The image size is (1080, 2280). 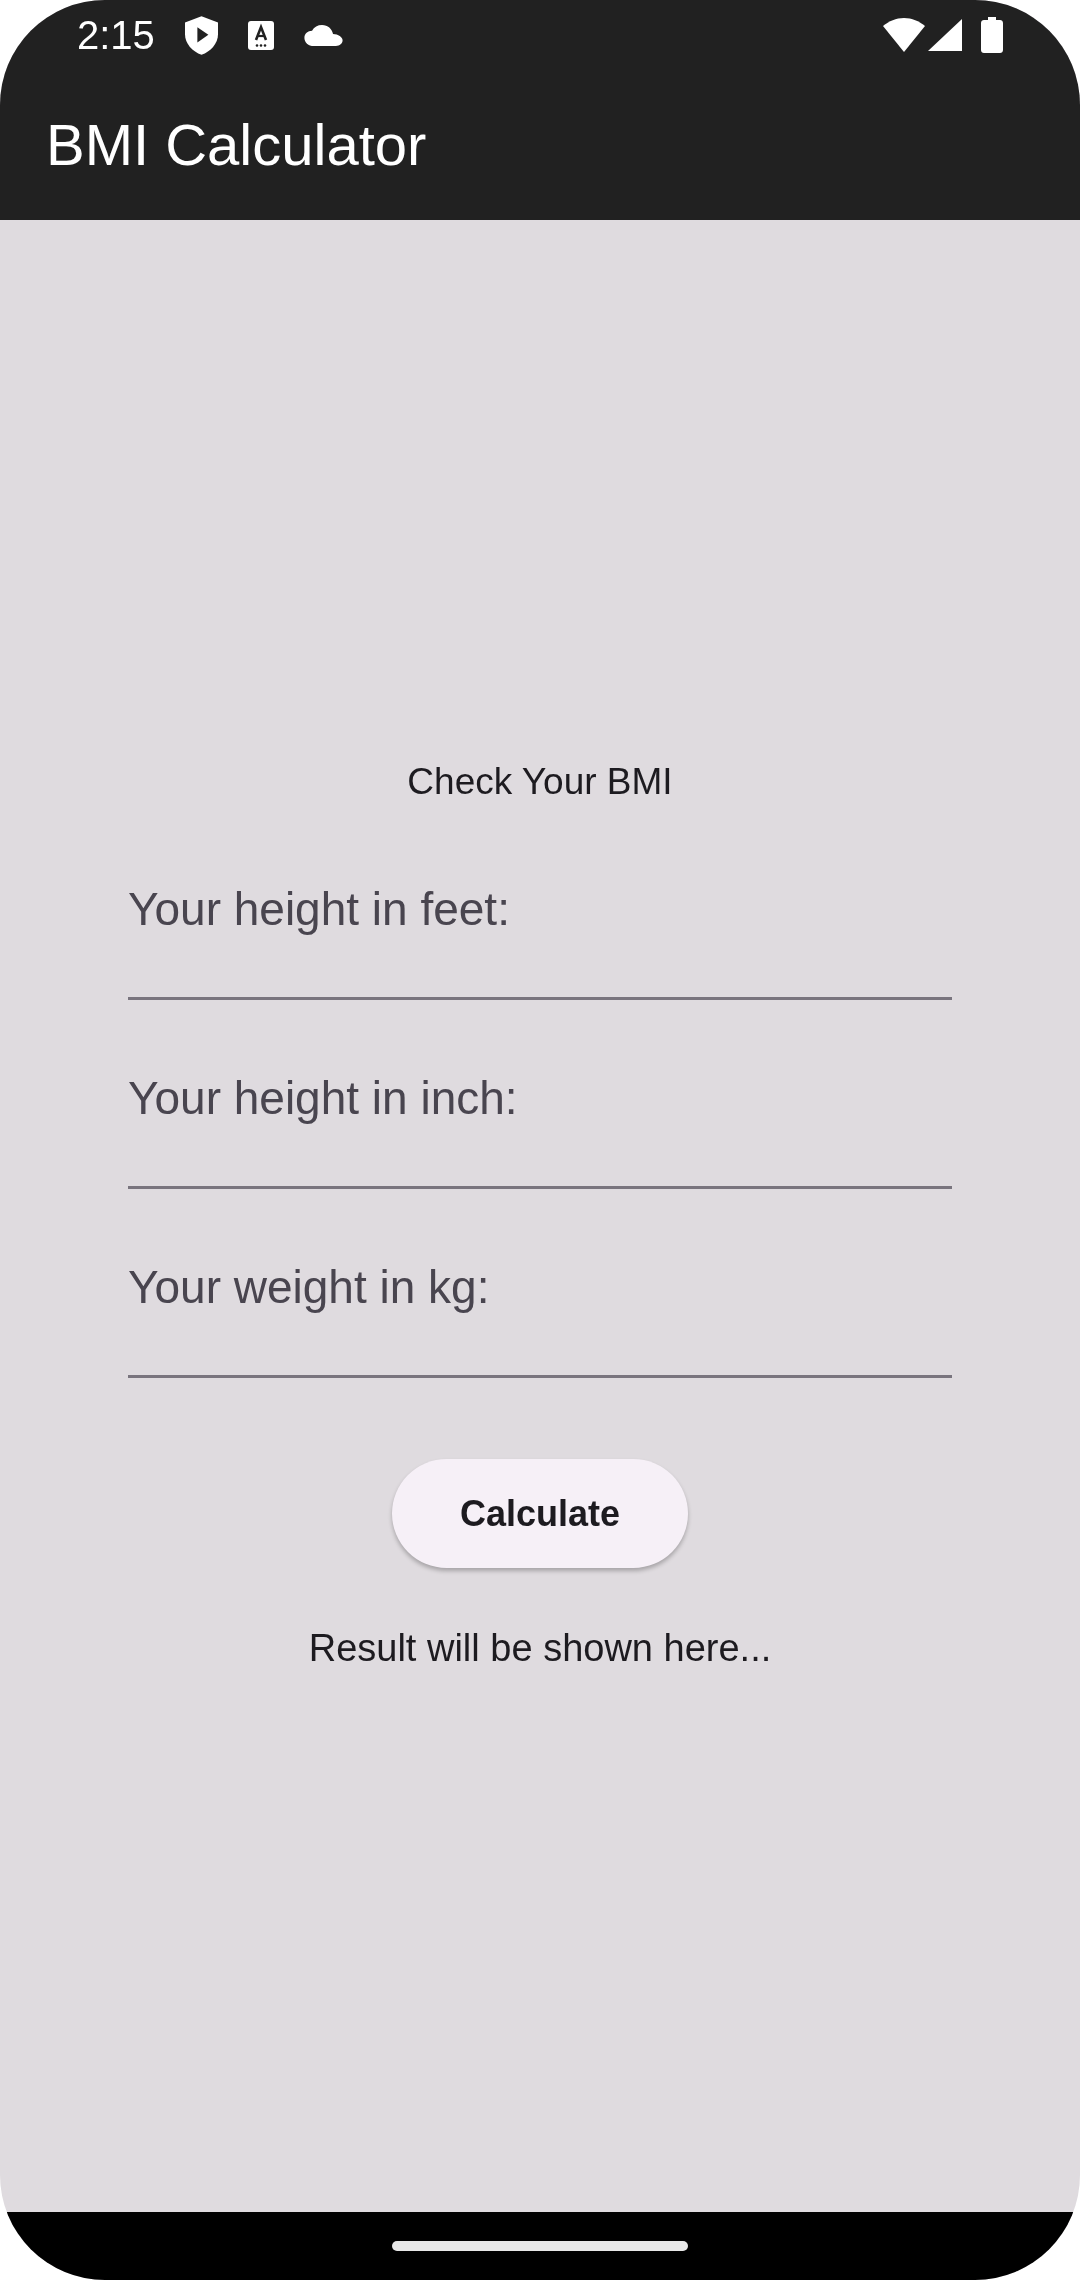 I want to click on app-title: BMI Calculator, so click(x=236, y=145).